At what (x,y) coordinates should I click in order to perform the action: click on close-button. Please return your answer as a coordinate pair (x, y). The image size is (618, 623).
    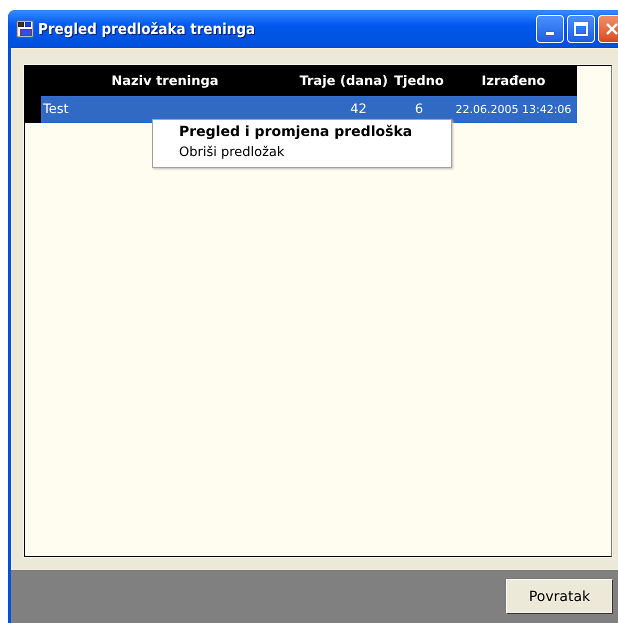
    Looking at the image, I should click on (608, 29).